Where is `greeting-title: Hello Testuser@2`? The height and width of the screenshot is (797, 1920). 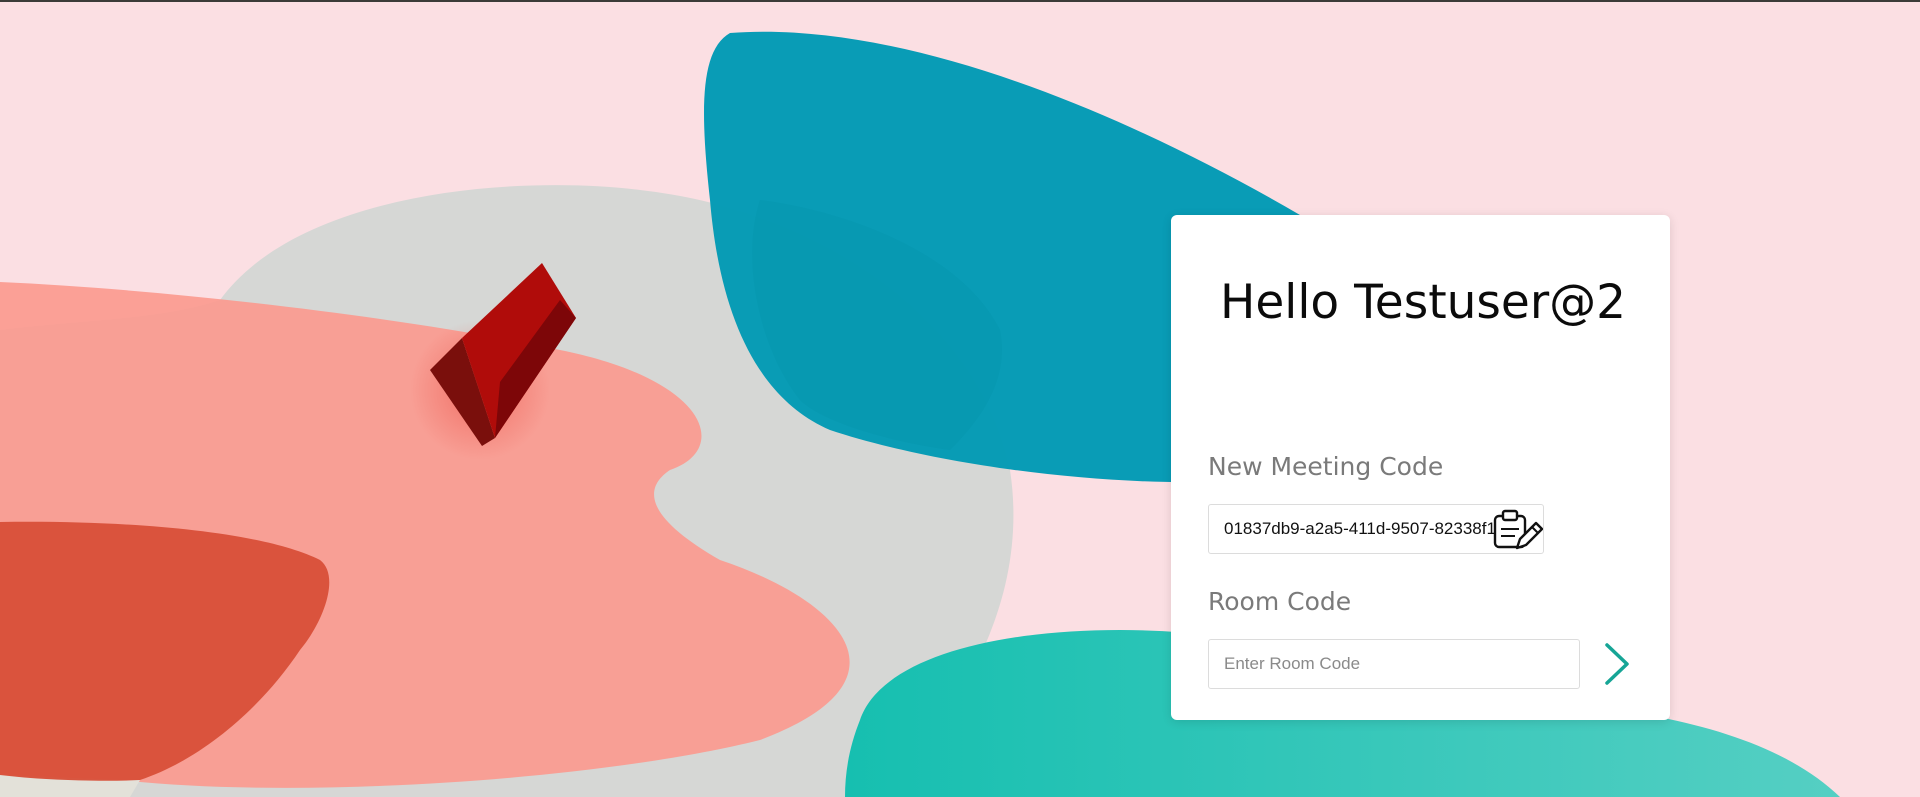 greeting-title: Hello Testuser@2 is located at coordinates (1423, 302).